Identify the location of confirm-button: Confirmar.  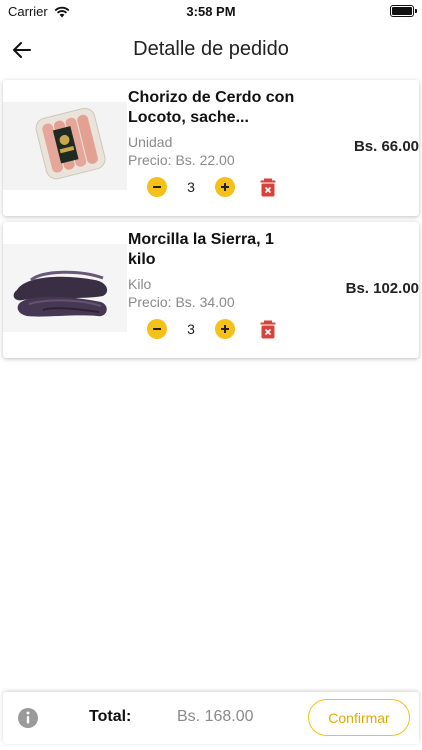
(359, 717).